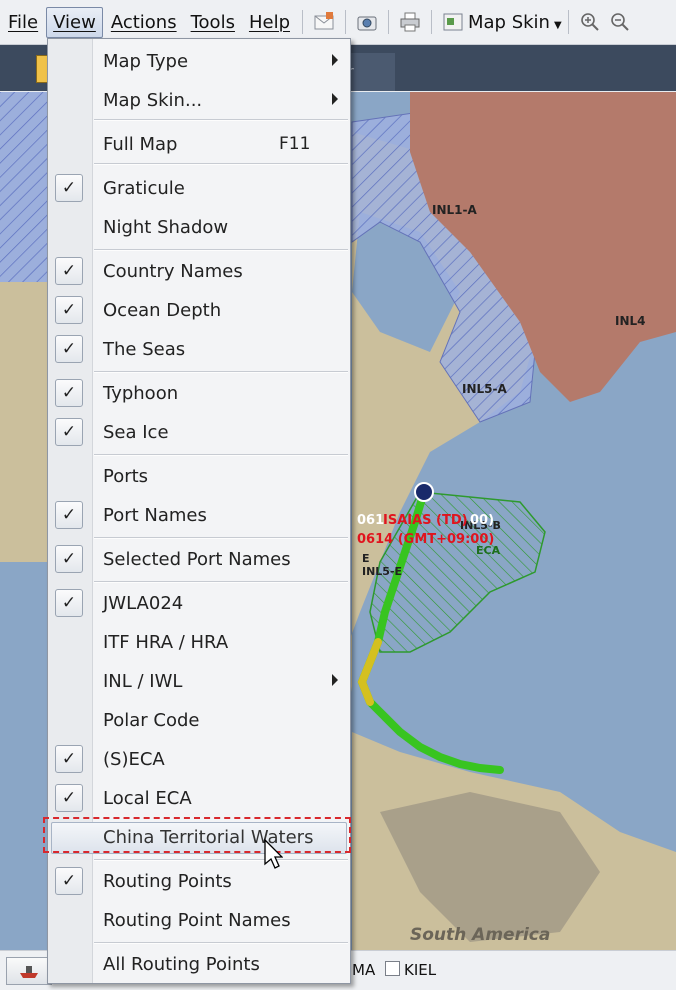  What do you see at coordinates (140, 144) in the screenshot?
I see `menu-item-label: Full Map` at bounding box center [140, 144].